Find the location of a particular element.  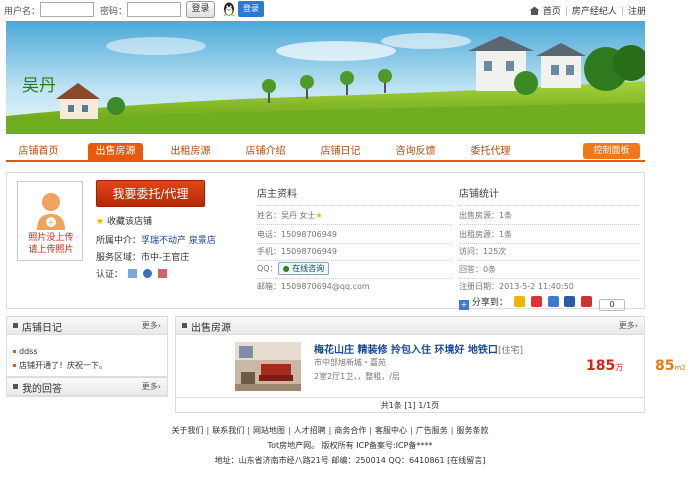

owner-phone-row: 电话：15098706949 is located at coordinates (297, 234).